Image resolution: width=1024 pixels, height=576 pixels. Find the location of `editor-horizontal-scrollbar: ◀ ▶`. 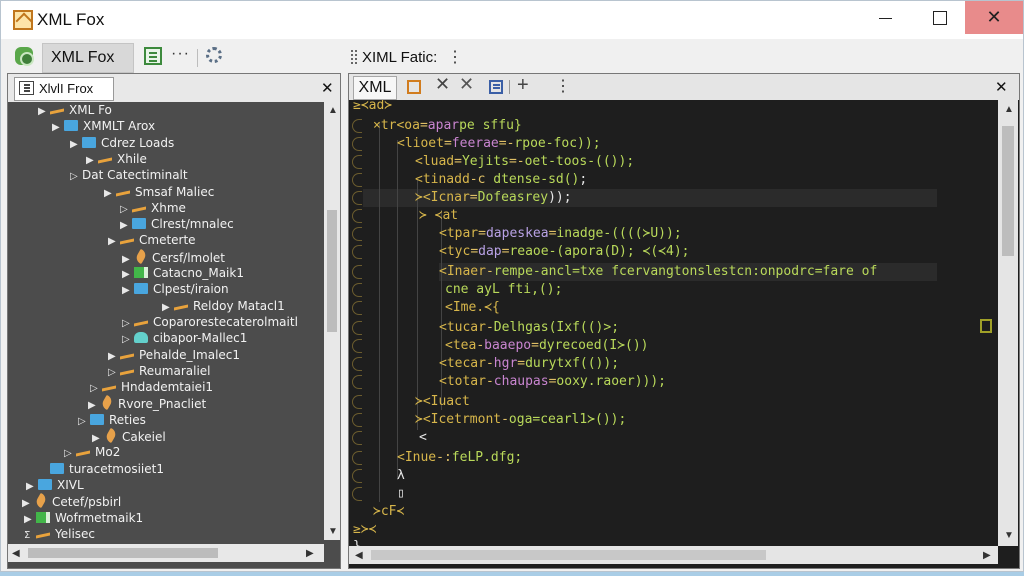

editor-horizontal-scrollbar: ◀ ▶ is located at coordinates (673, 555).